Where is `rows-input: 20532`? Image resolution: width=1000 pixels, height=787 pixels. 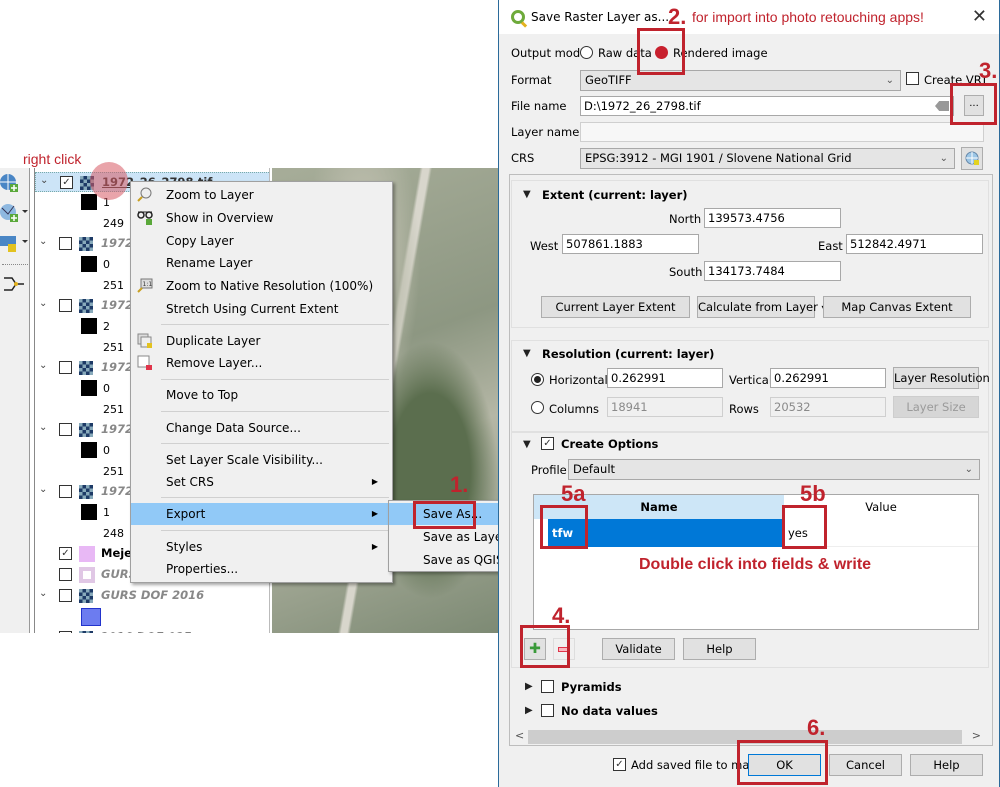 rows-input: 20532 is located at coordinates (828, 407).